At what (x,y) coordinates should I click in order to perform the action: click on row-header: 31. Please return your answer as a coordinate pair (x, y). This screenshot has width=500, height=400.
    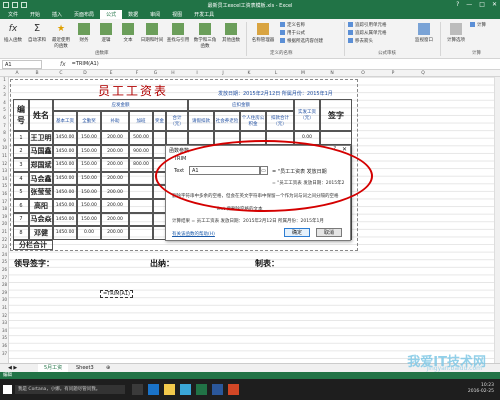
    Looking at the image, I should click on (4, 307).